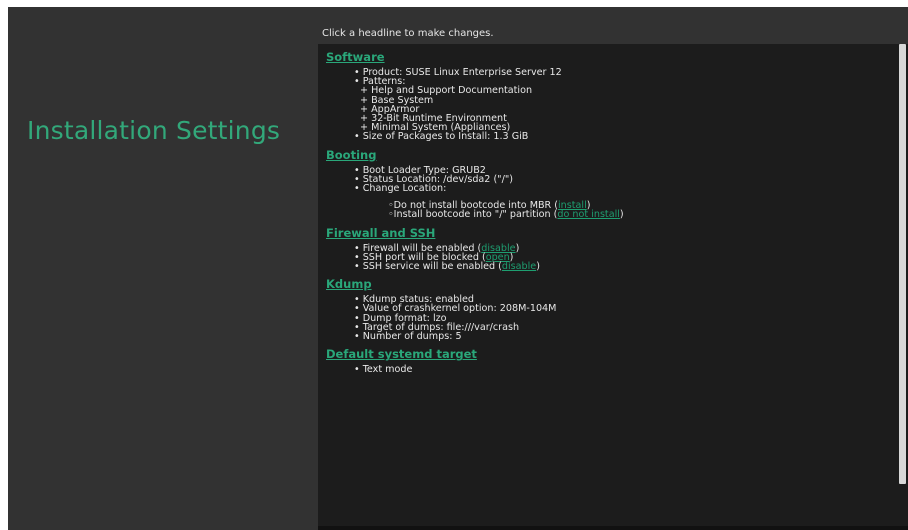 This screenshot has width=908, height=530. I want to click on kdump-item: • Number of dumps: 5, so click(408, 337).